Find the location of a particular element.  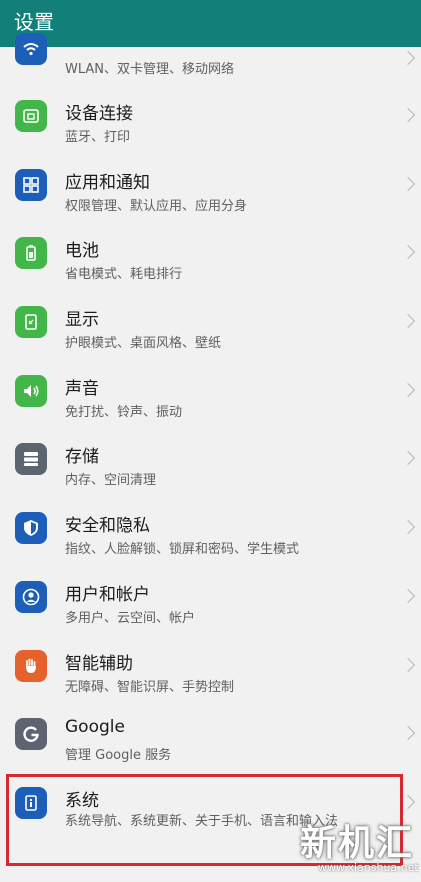

shield-icon is located at coordinates (31, 528).